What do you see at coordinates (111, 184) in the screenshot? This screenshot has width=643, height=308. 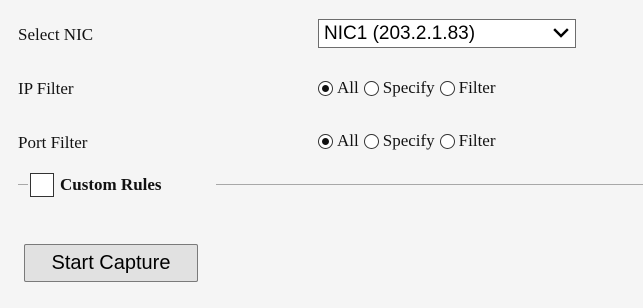 I see `custom-rules-label: Custom Rules` at bounding box center [111, 184].